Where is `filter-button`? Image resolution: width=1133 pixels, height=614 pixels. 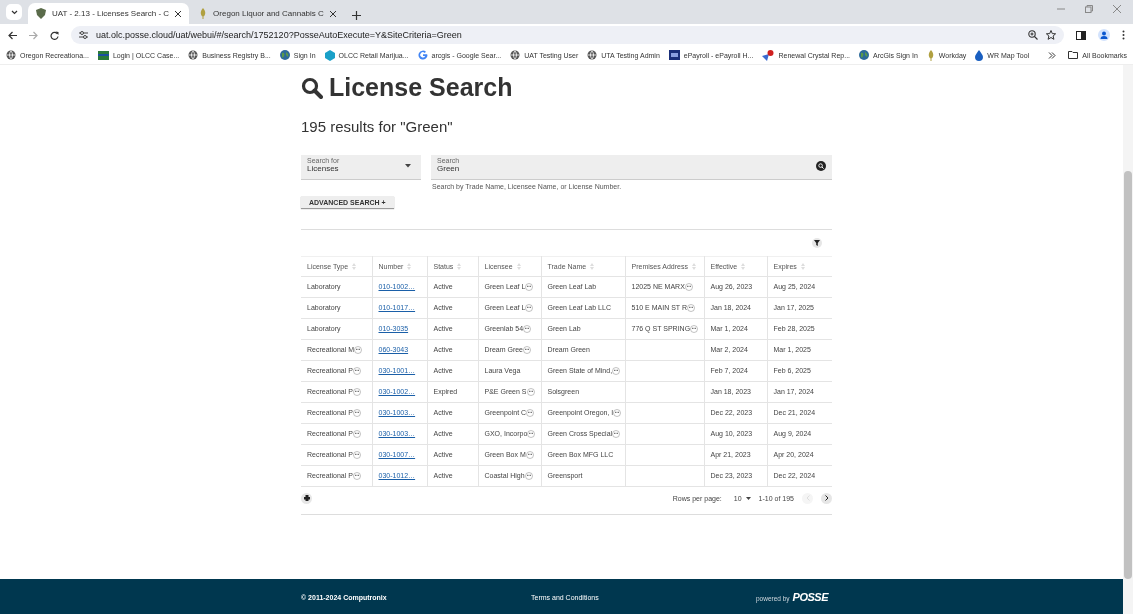 filter-button is located at coordinates (817, 242).